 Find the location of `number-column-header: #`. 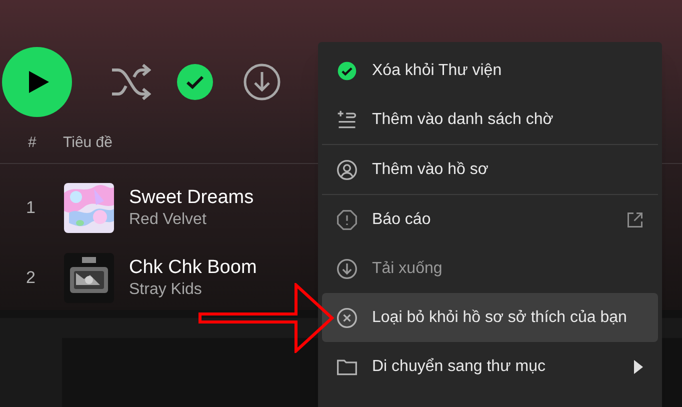

number-column-header: # is located at coordinates (32, 143).